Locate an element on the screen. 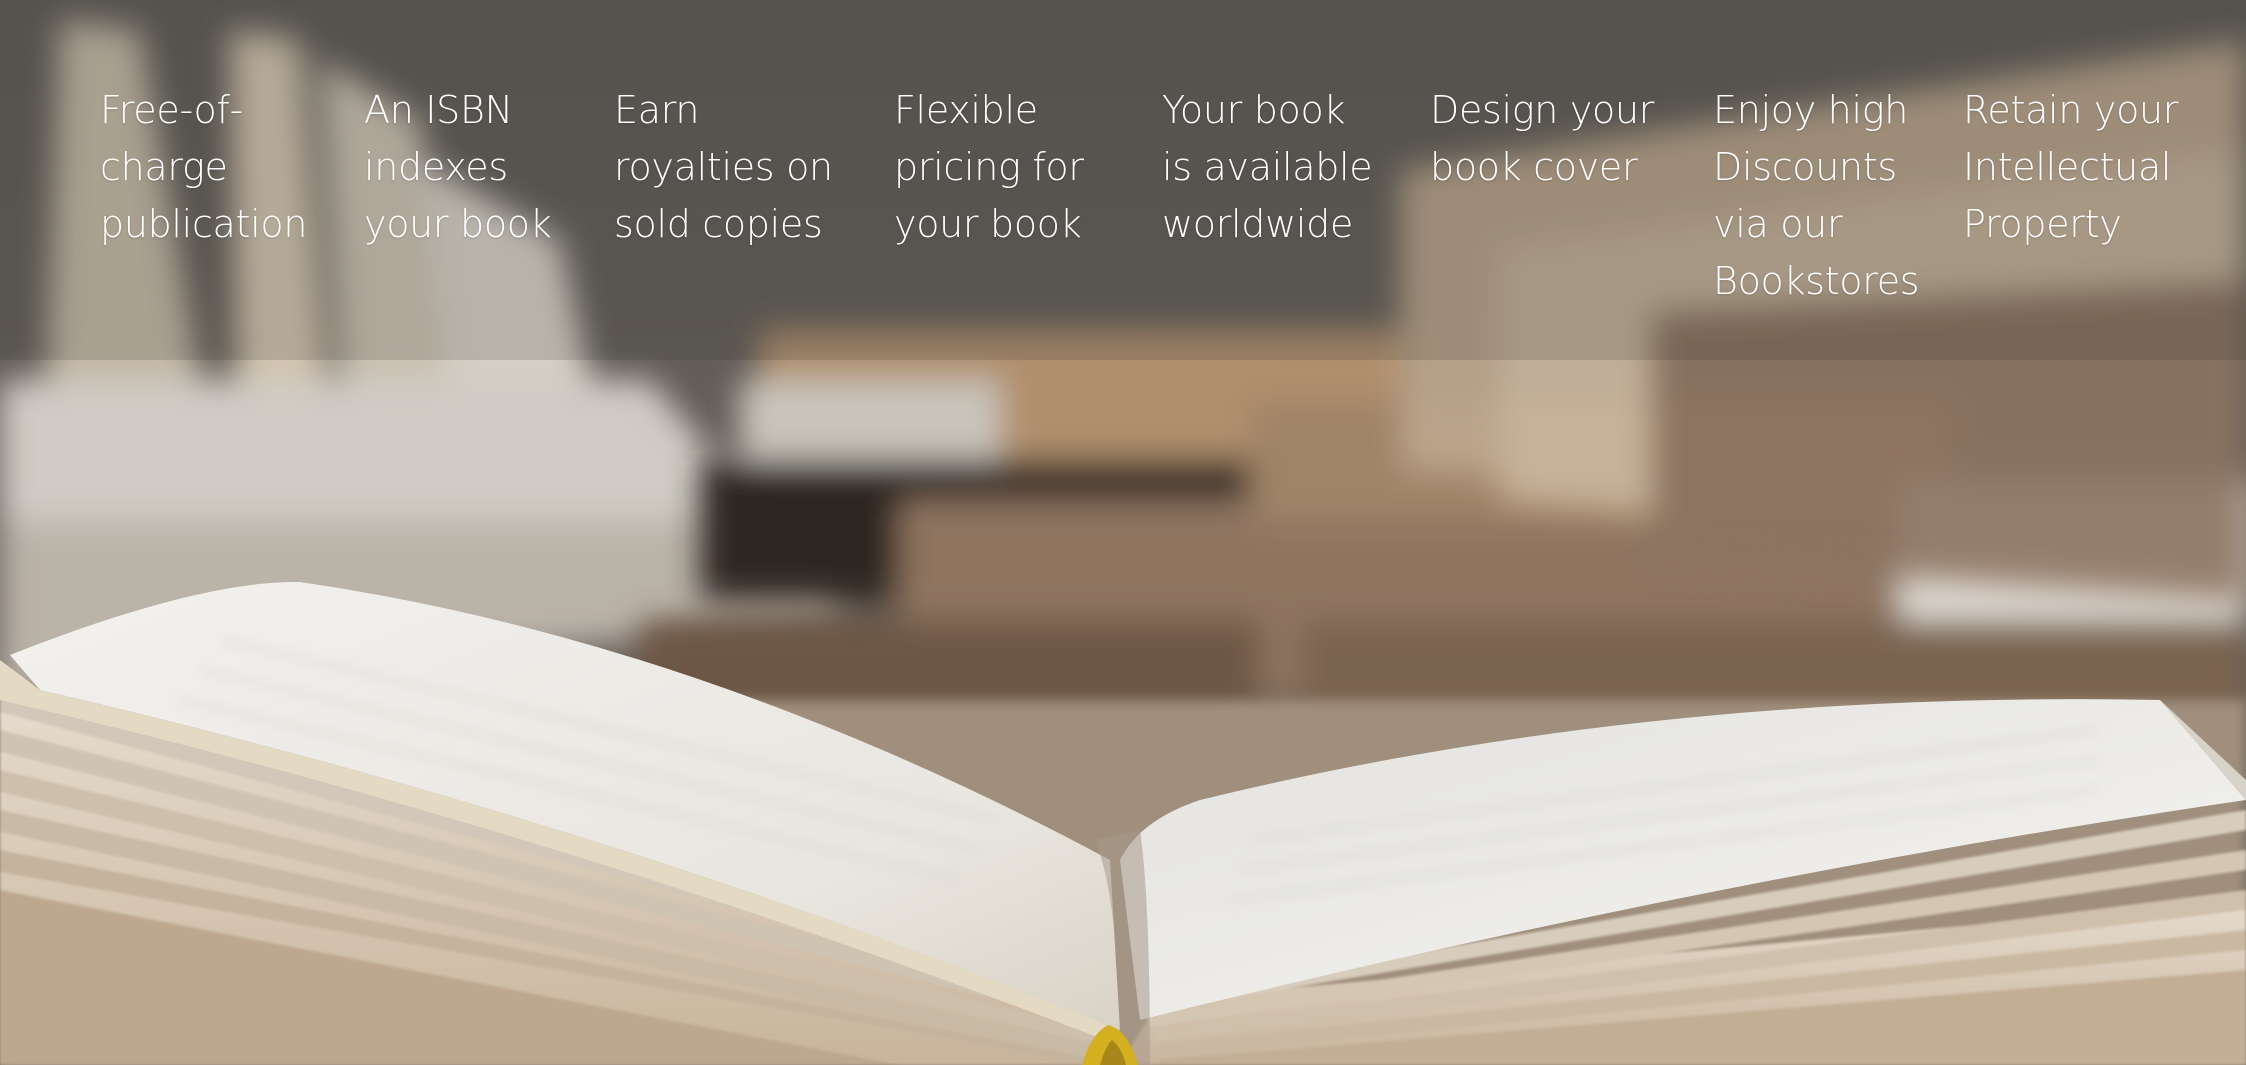 Image resolution: width=2246 pixels, height=1065 pixels. feature-line: Design your is located at coordinates (1542, 110).